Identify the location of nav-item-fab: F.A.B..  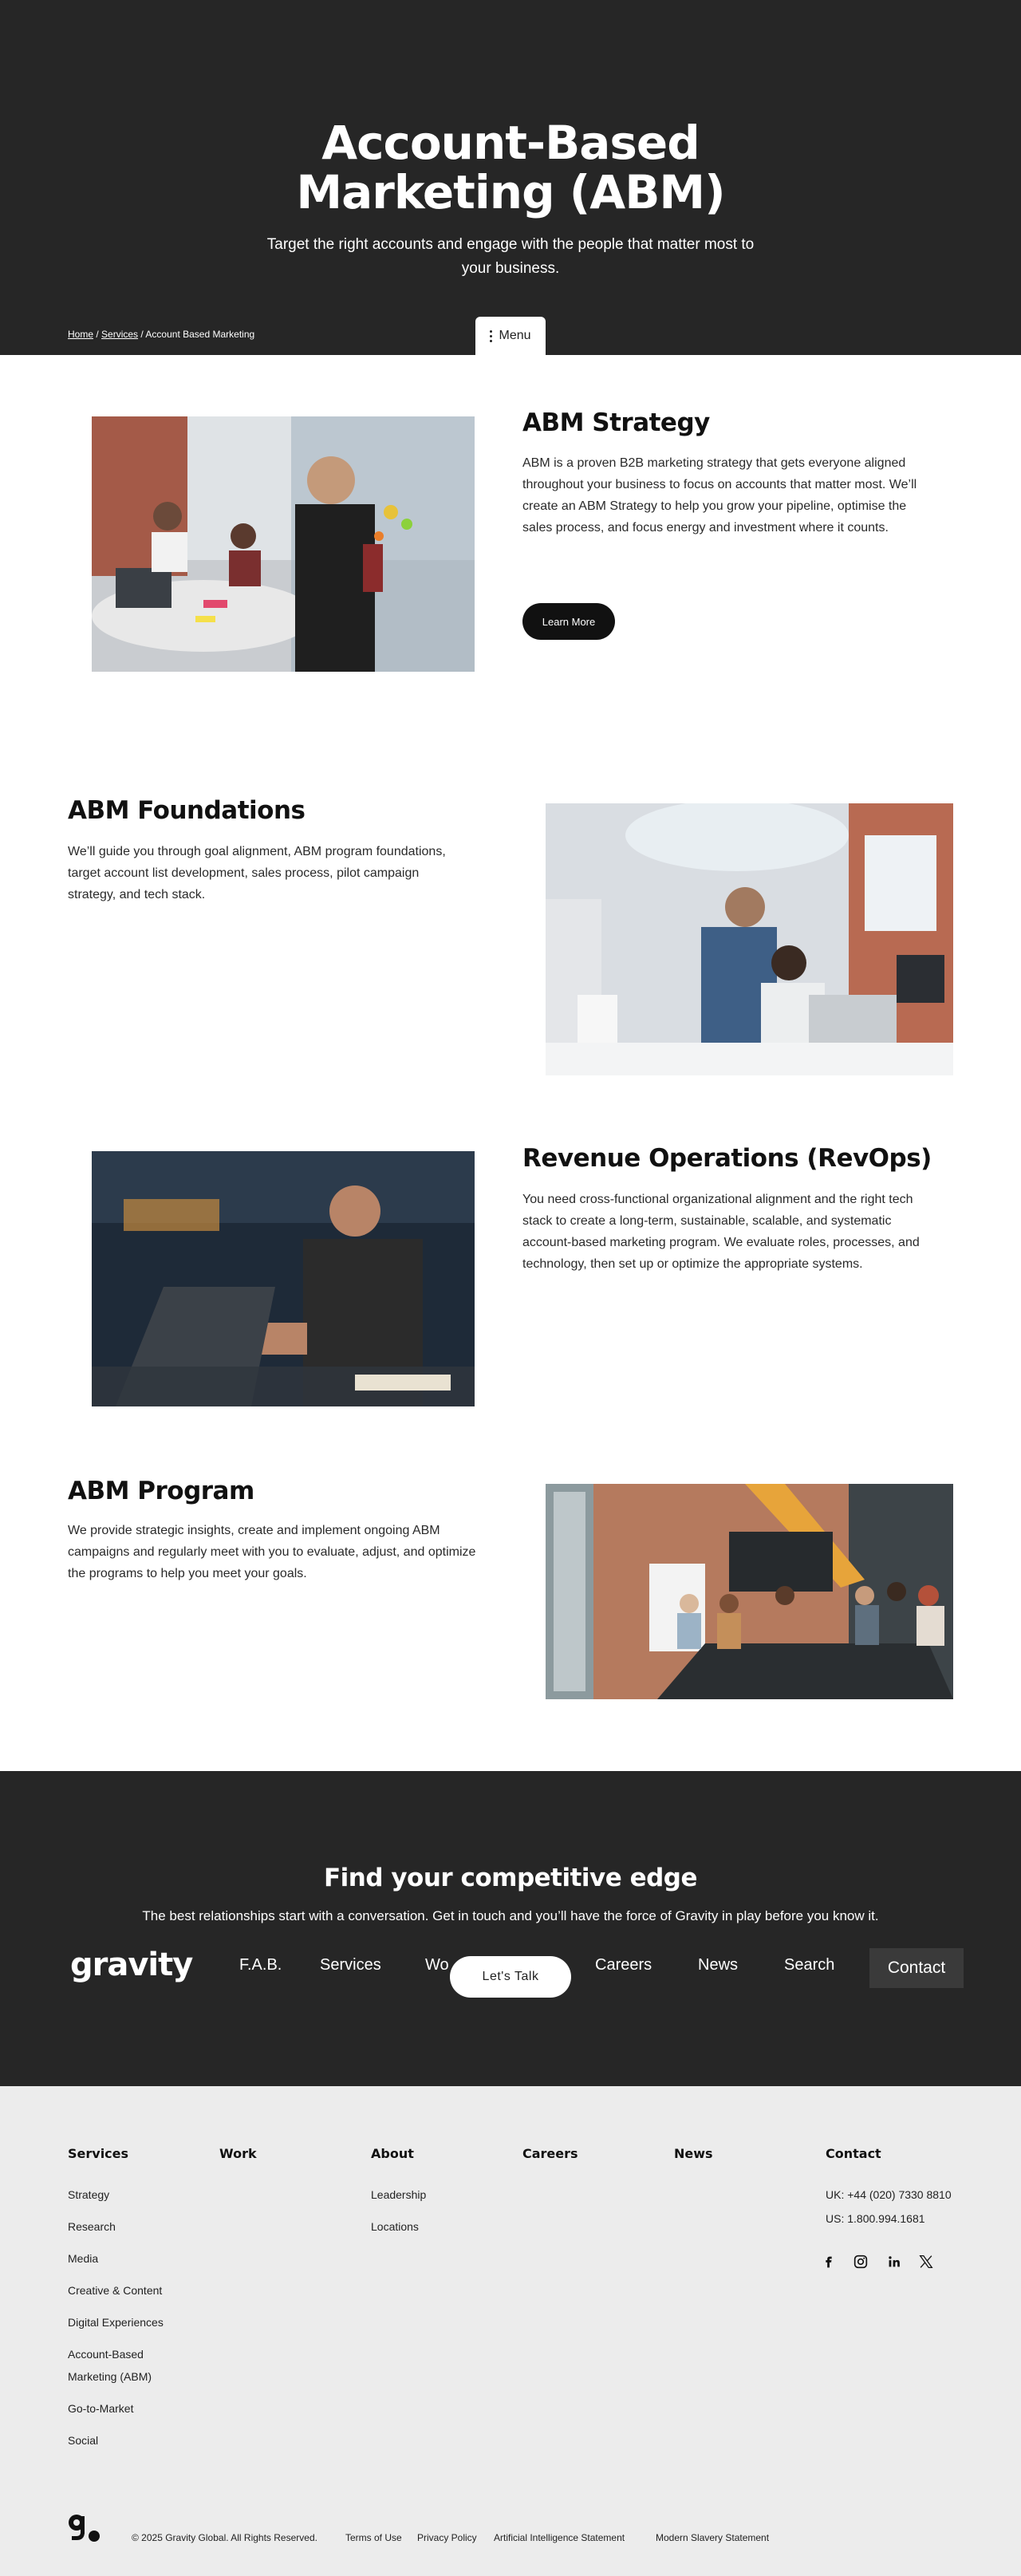
(260, 1965).